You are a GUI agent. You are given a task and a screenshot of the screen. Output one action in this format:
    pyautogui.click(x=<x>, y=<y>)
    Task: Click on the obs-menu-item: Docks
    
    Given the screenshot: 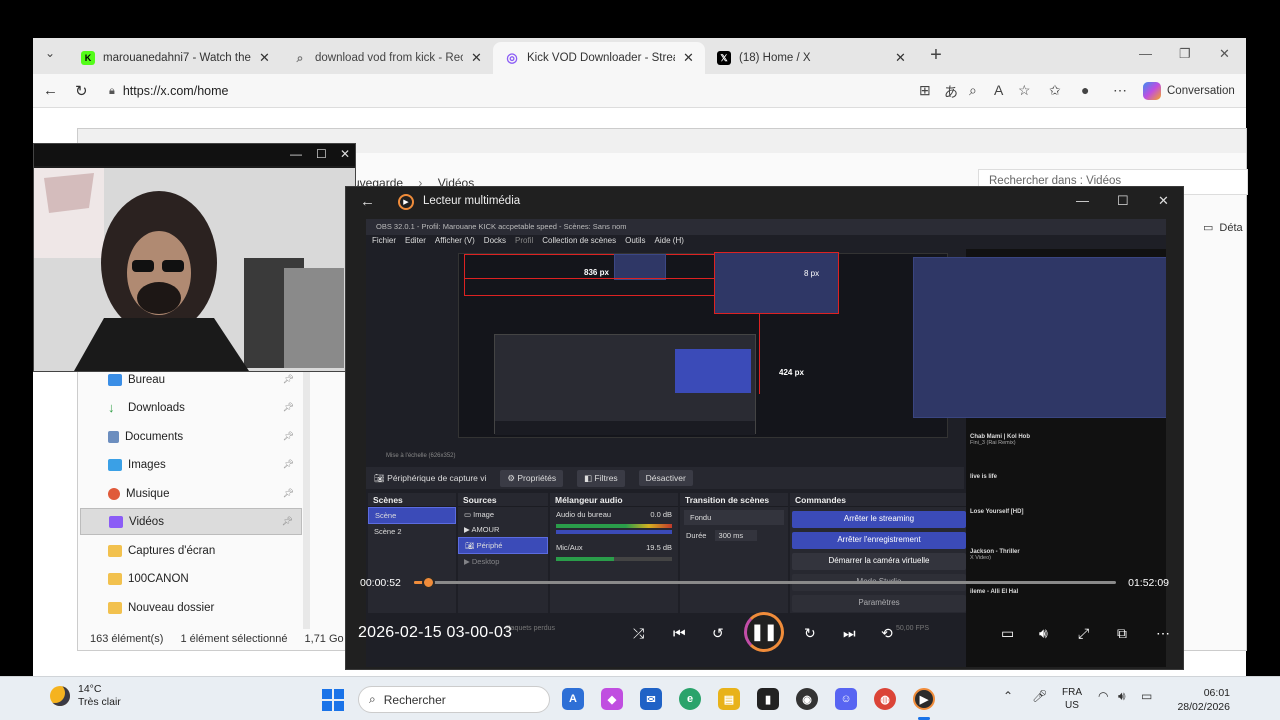 What is the action you would take?
    pyautogui.click(x=495, y=240)
    